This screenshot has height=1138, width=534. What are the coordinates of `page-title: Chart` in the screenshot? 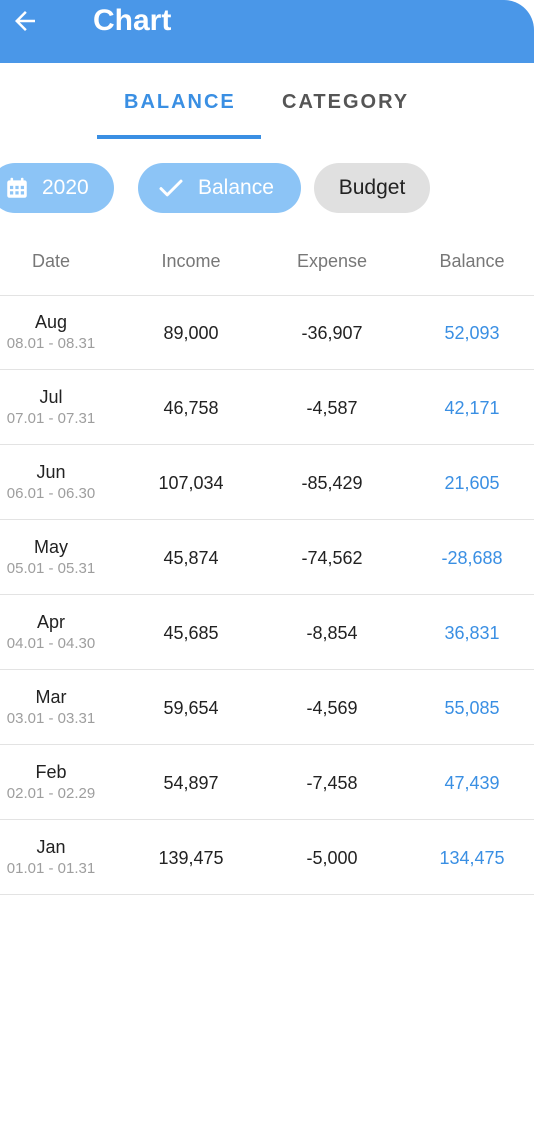 It's located at (132, 20).